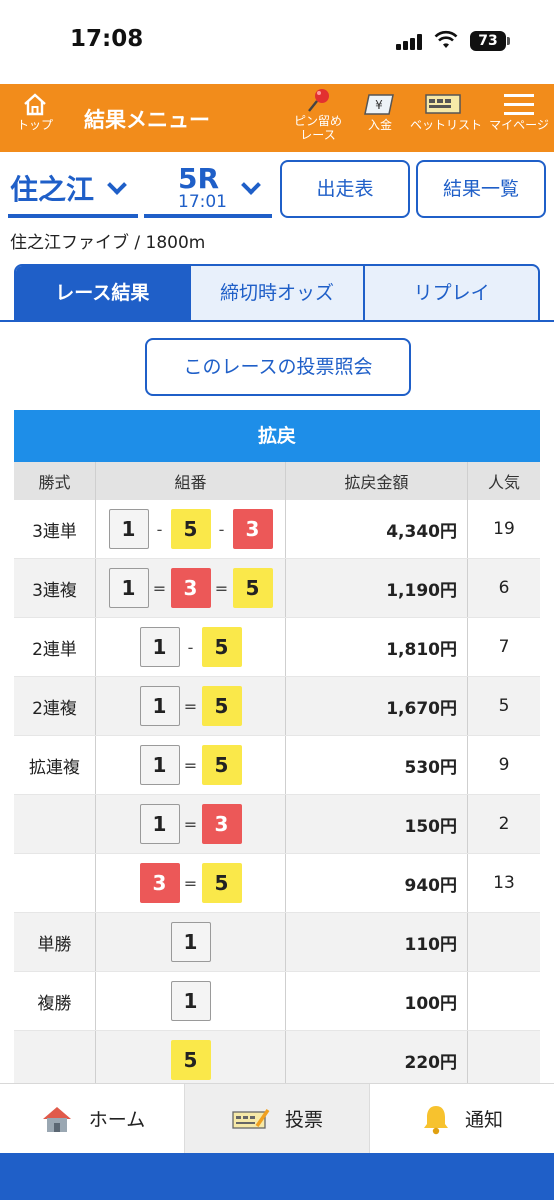 This screenshot has height=1200, width=554. Describe the element at coordinates (103, 293) in the screenshot. I see `tab-race-result: レース結果` at that location.